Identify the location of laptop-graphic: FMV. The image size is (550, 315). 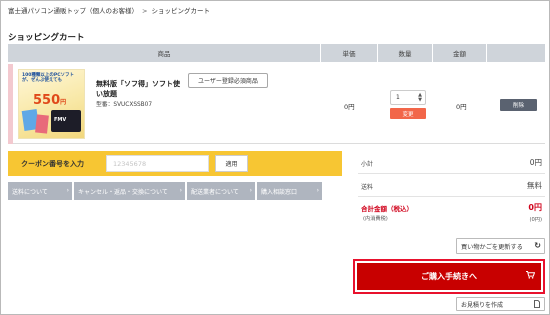
(66, 121).